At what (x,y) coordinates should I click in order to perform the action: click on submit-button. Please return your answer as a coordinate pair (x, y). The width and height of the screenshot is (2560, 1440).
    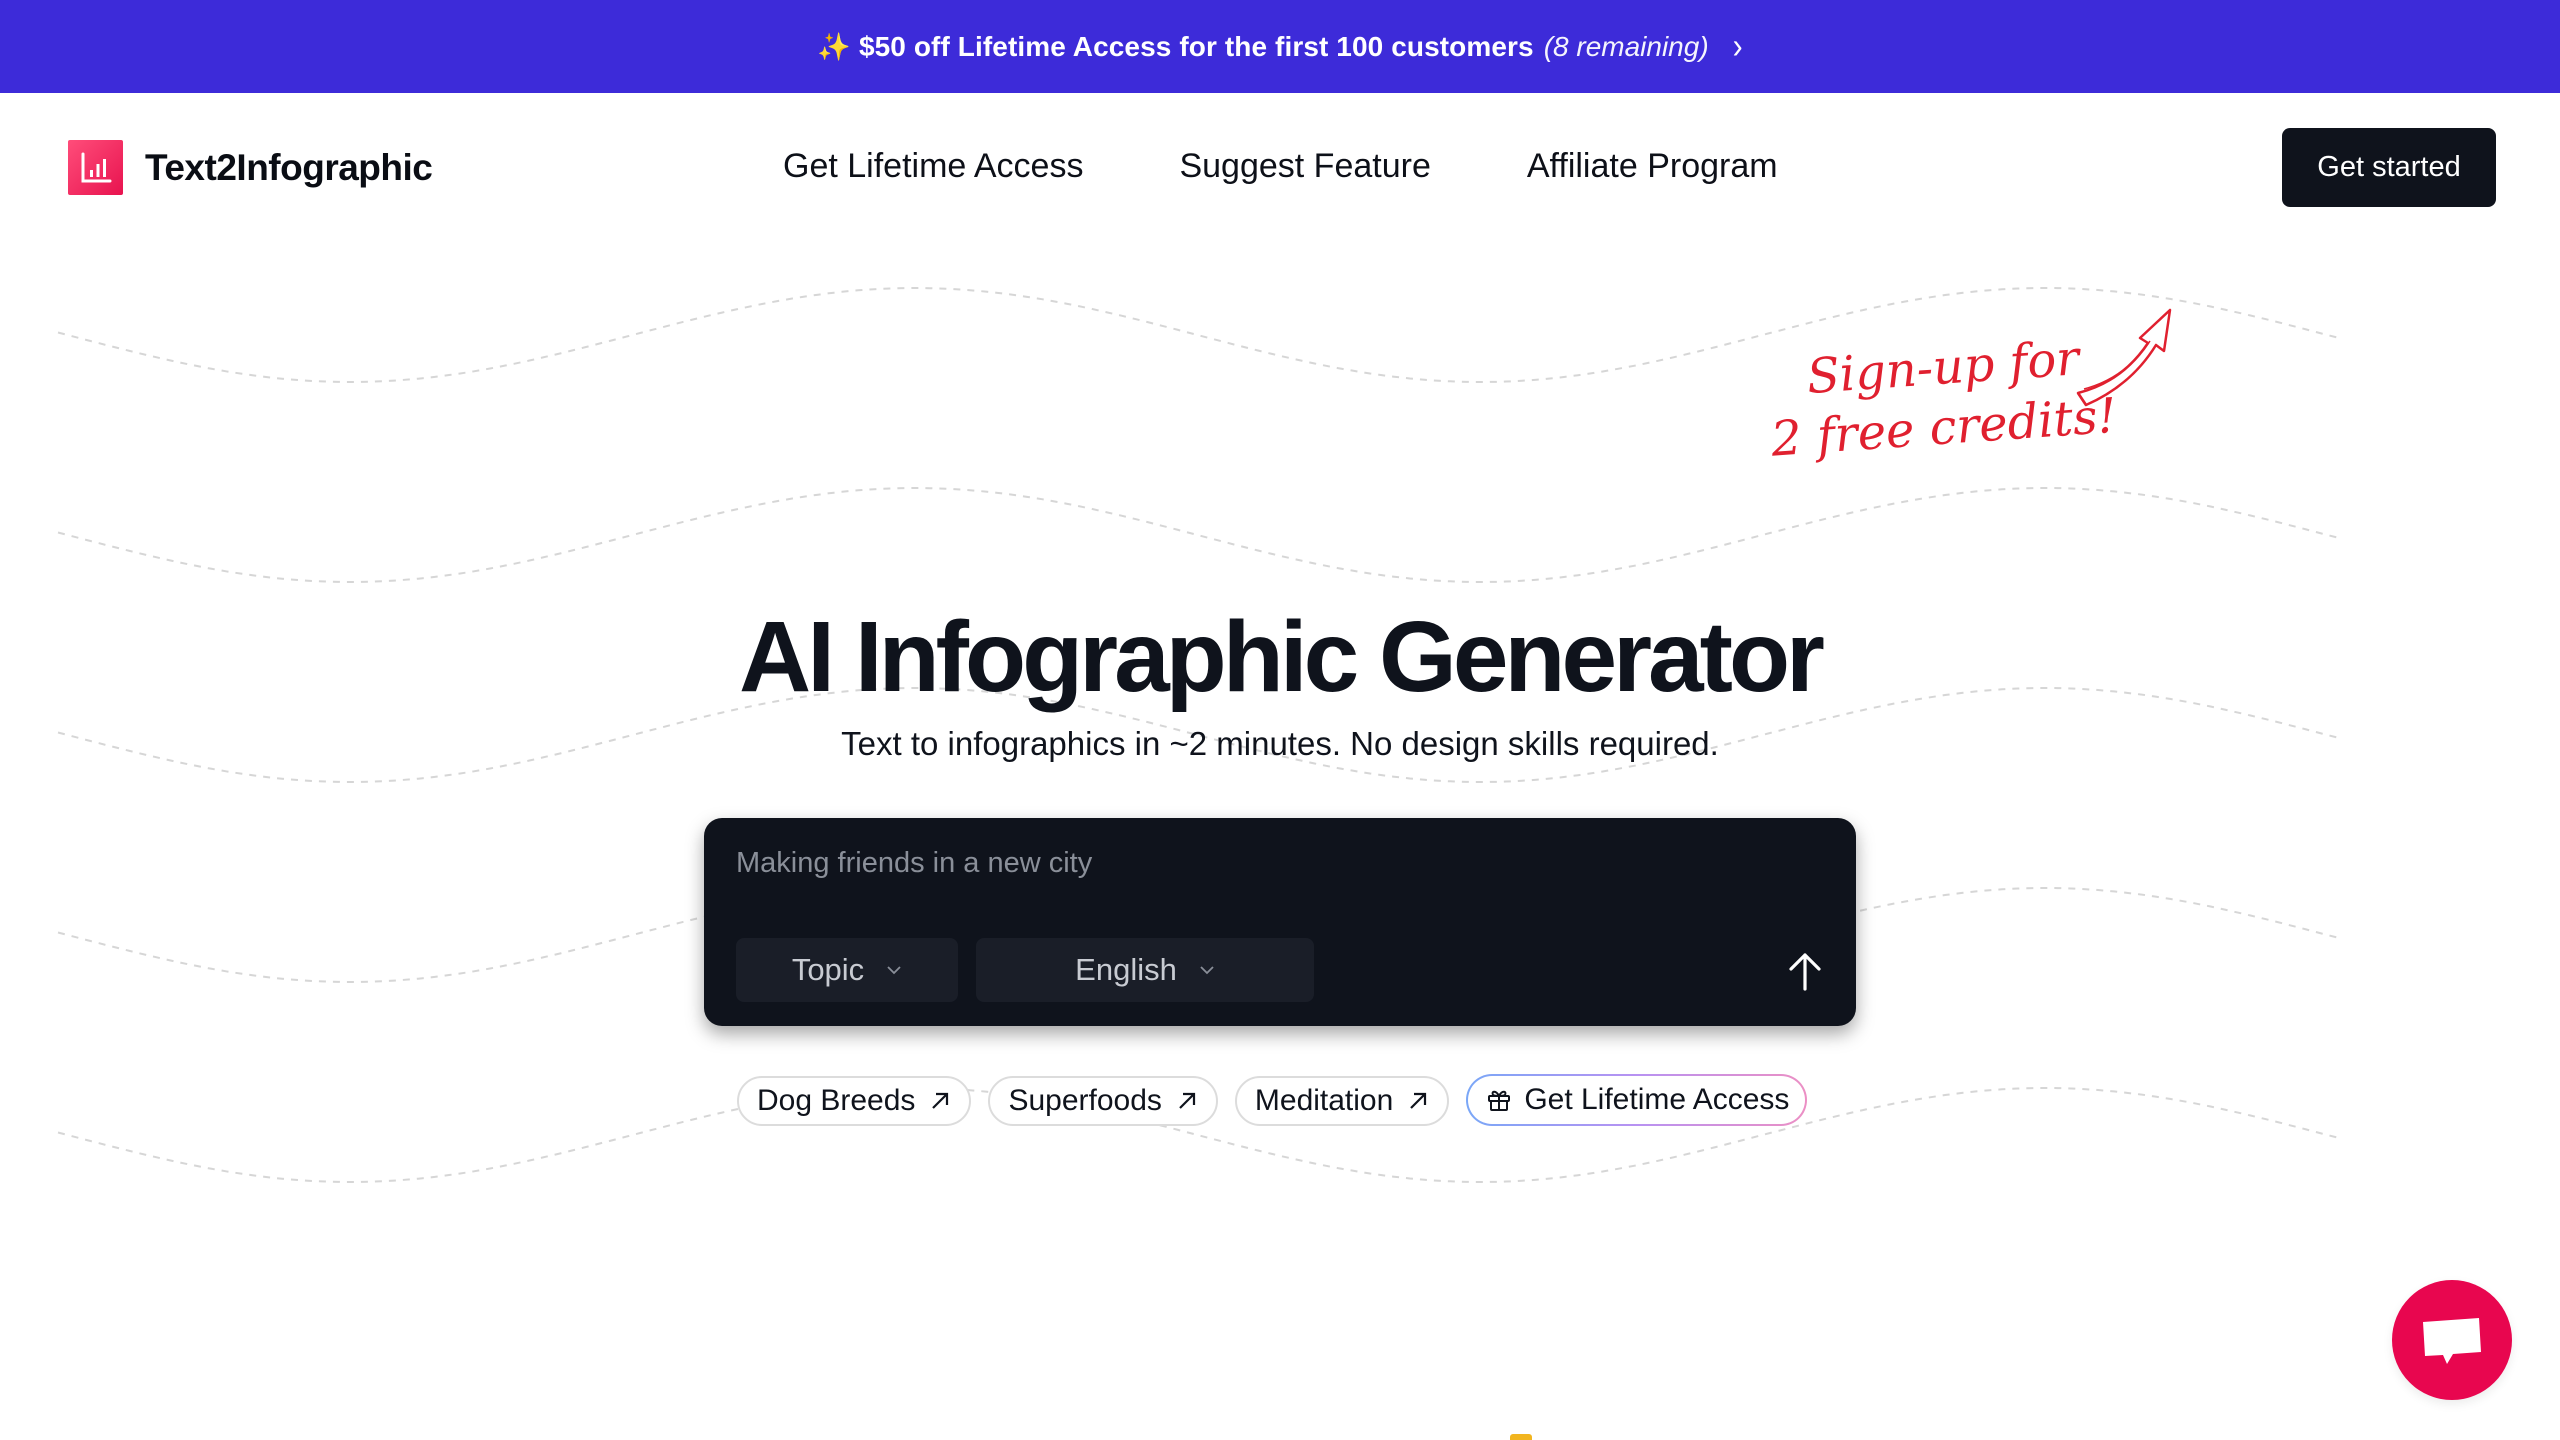
    Looking at the image, I should click on (1805, 971).